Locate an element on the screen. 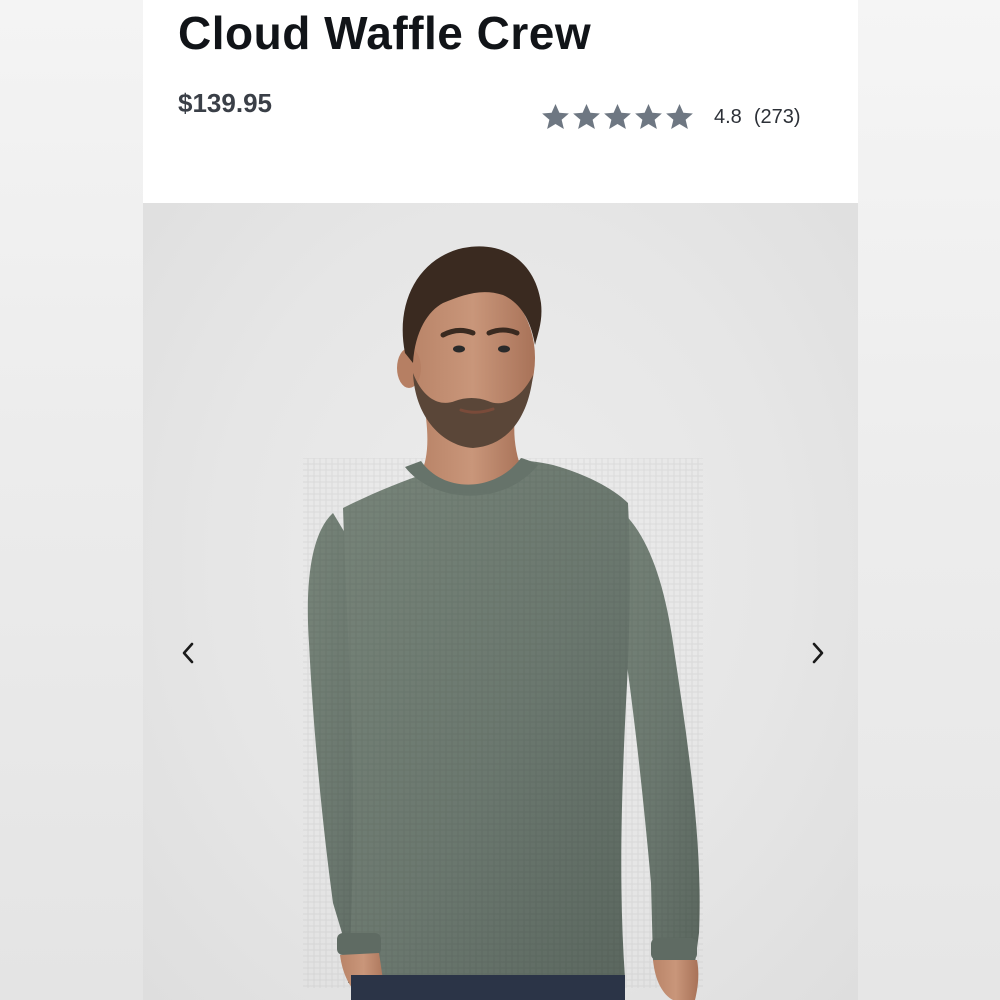 Image resolution: width=1000 pixels, height=1000 pixels. chevron-left-icon is located at coordinates (188, 653).